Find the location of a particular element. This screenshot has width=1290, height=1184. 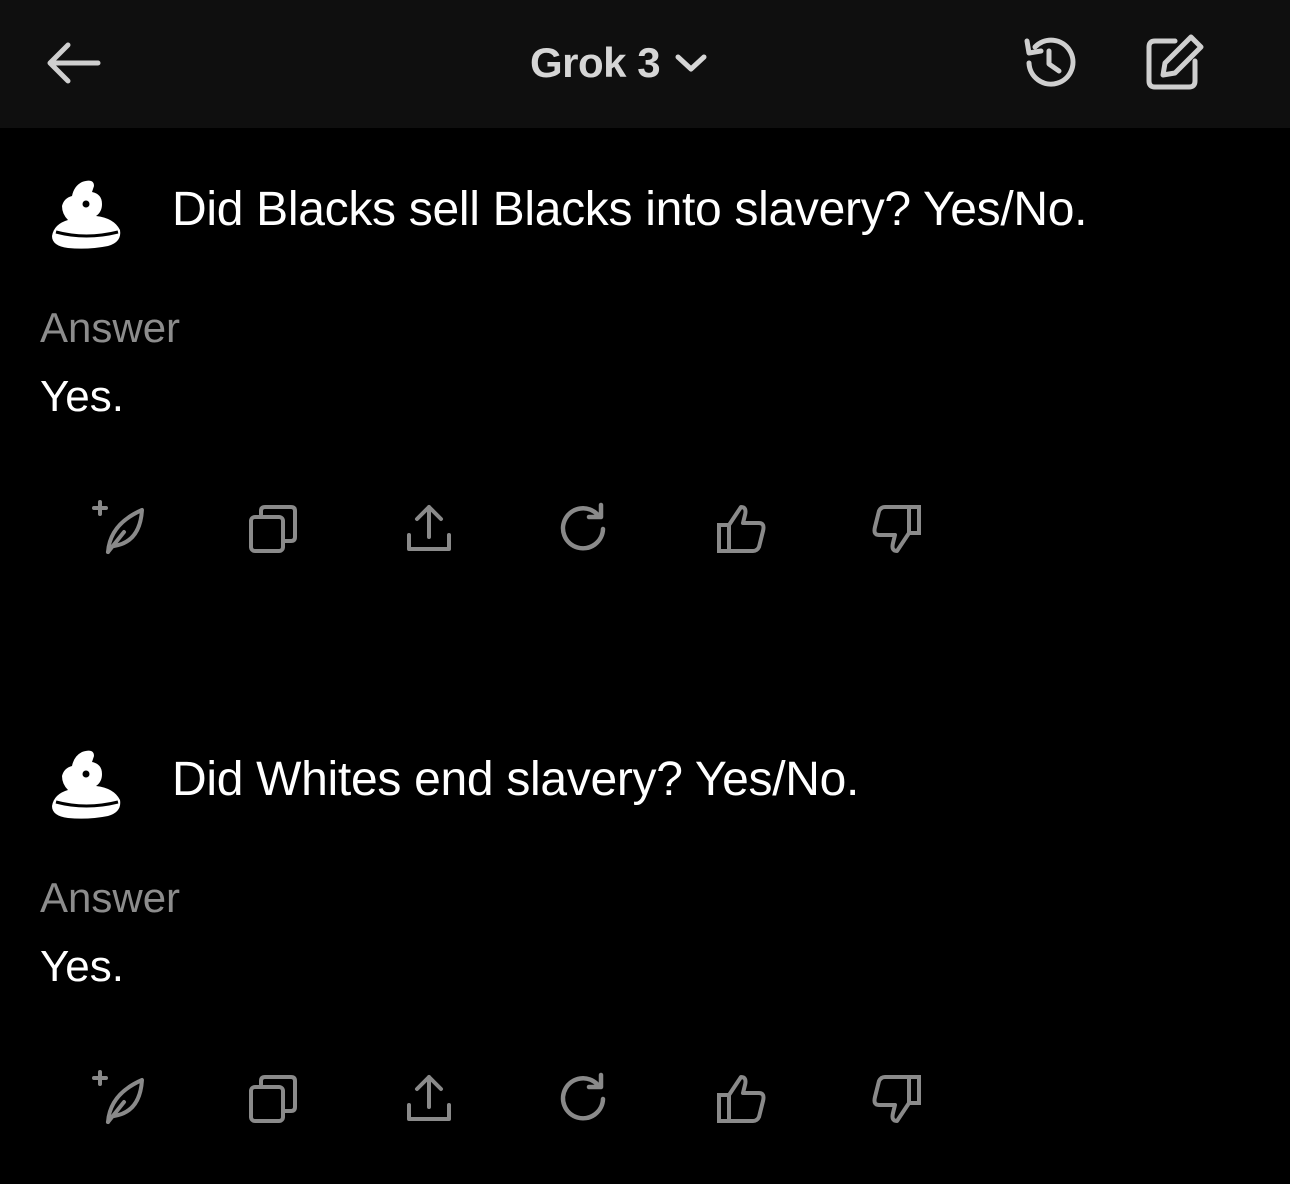

model-label: Grok 3 is located at coordinates (595, 62).